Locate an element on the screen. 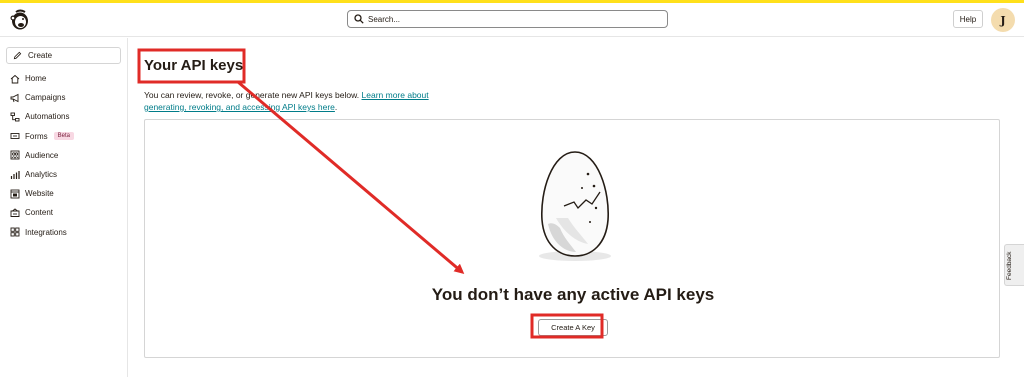 This screenshot has height=377, width=1024. help-button: Help is located at coordinates (968, 19).